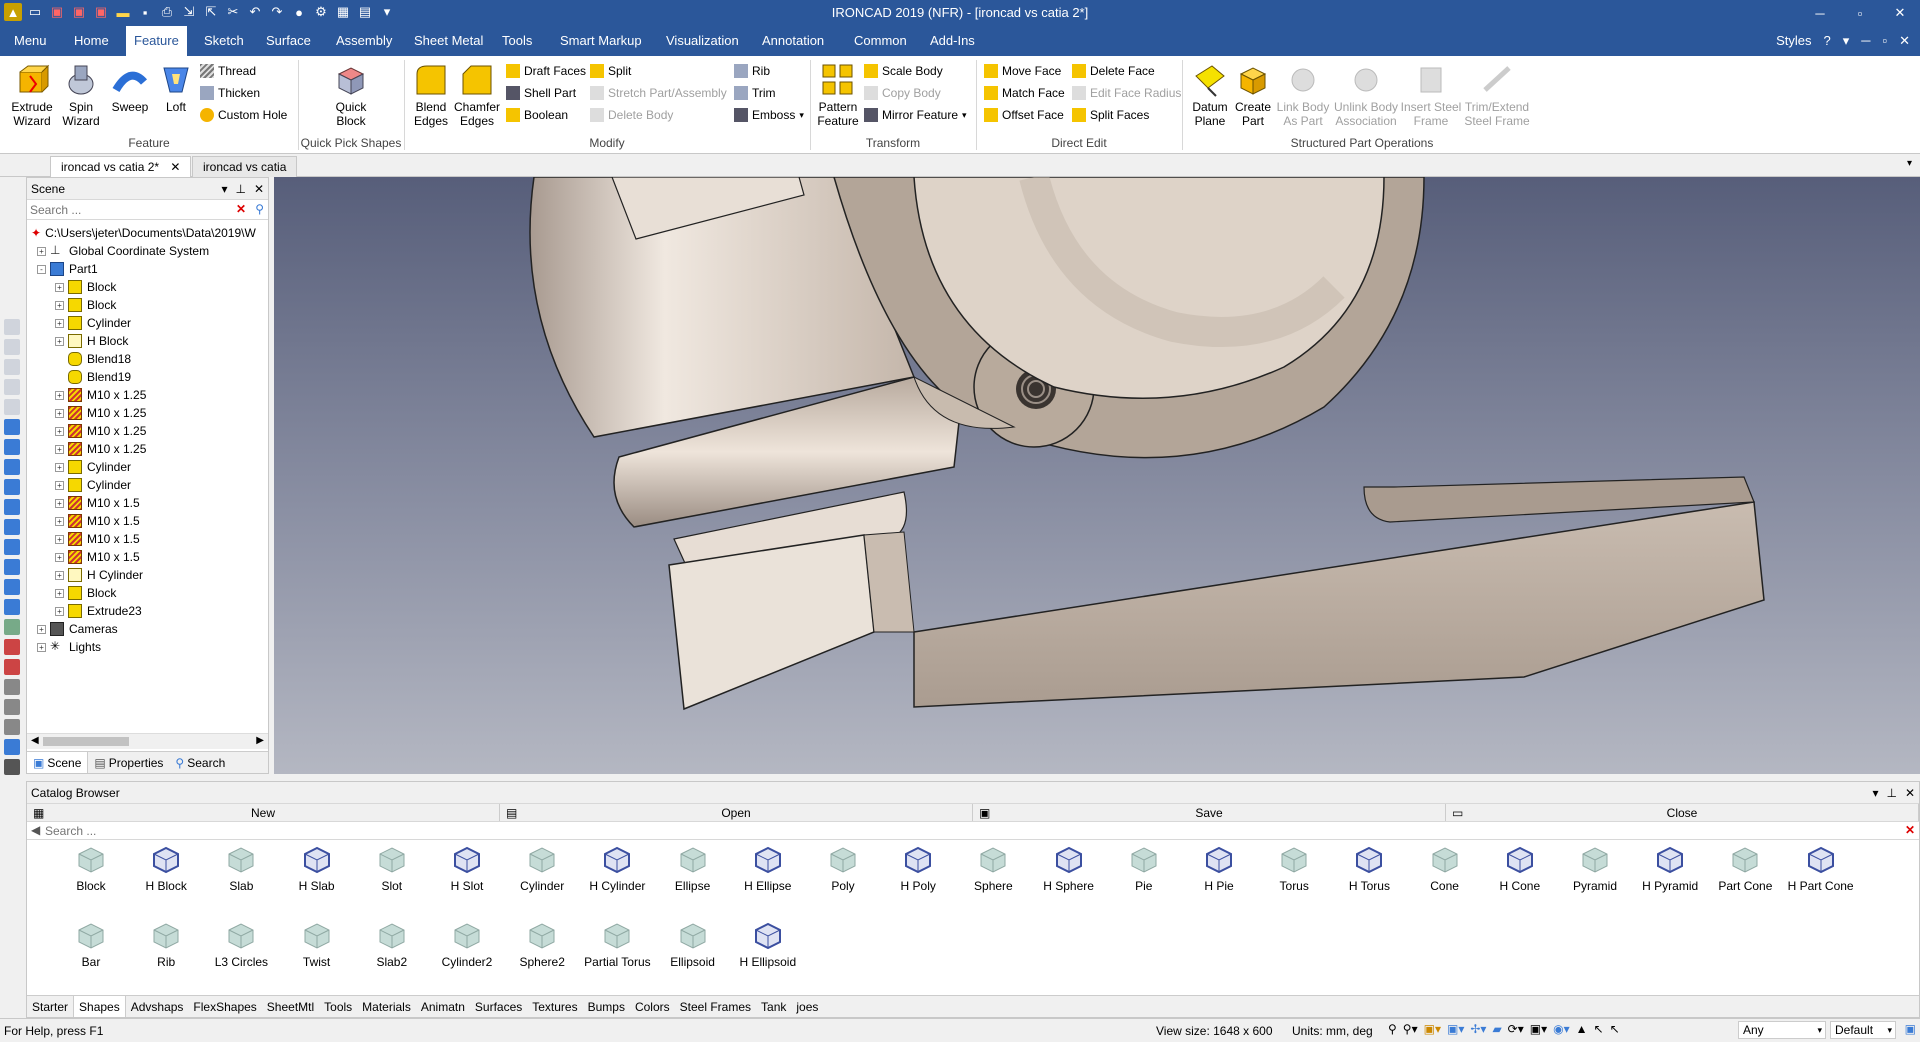  What do you see at coordinates (546, 71) in the screenshot?
I see `draft-faces-button: Draft Faces` at bounding box center [546, 71].